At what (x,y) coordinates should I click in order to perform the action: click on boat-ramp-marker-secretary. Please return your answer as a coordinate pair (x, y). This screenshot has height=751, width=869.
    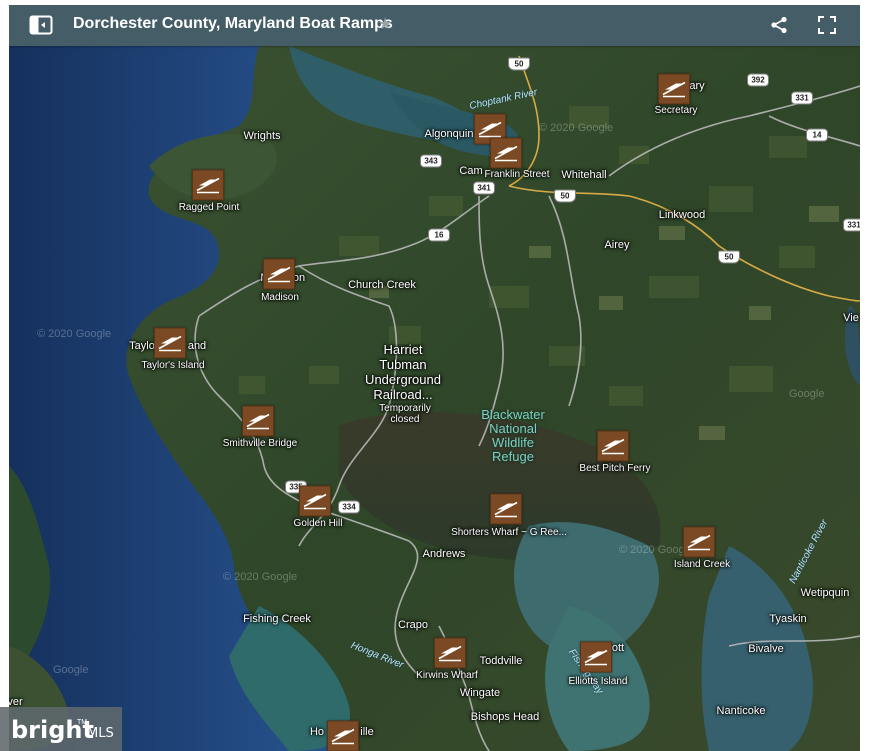
    Looking at the image, I should click on (674, 89).